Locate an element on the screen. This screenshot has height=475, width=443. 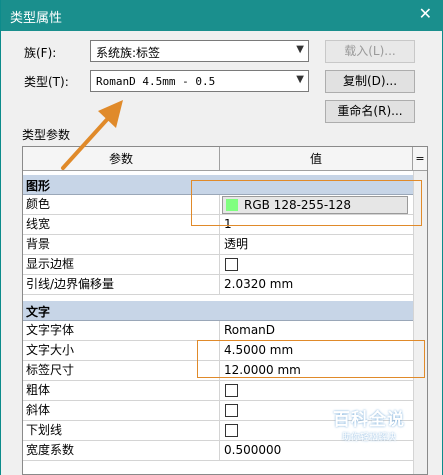
watermark-title: 百科全说 is located at coordinates (369, 420).